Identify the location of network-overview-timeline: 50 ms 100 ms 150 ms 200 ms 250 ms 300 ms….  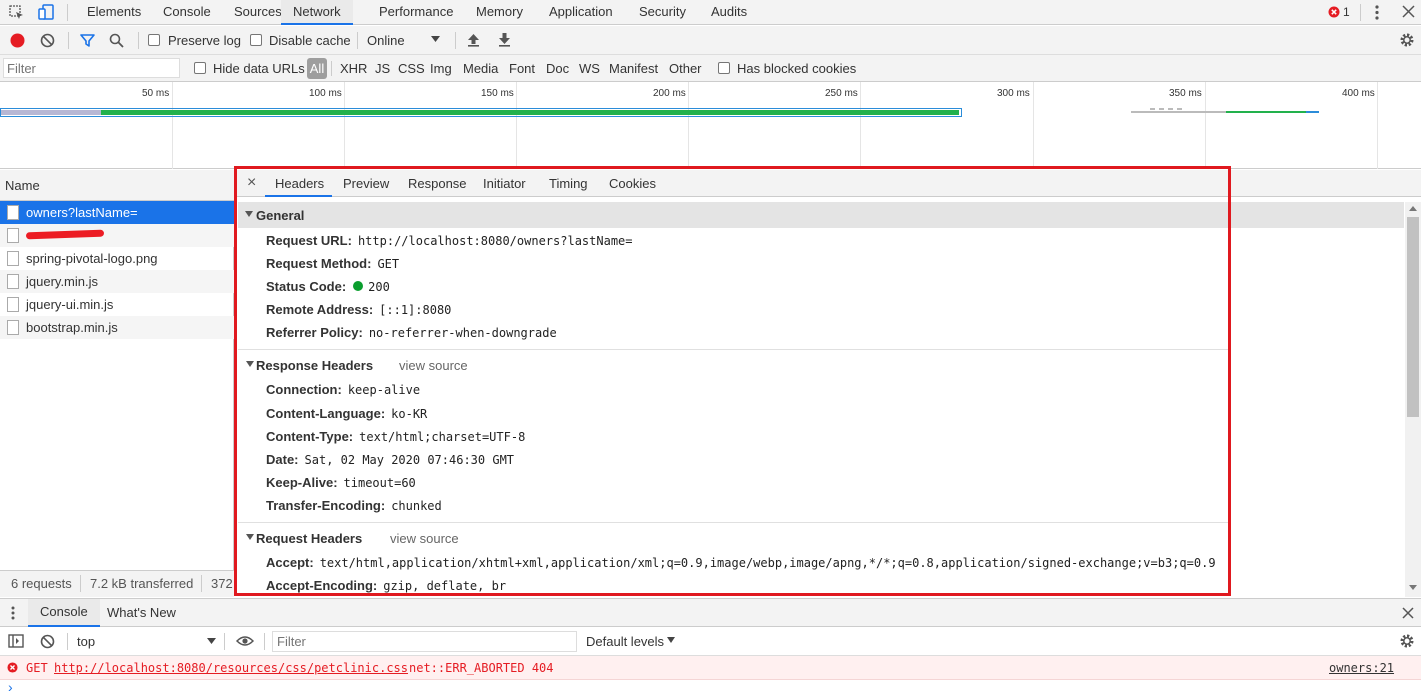
(710, 125).